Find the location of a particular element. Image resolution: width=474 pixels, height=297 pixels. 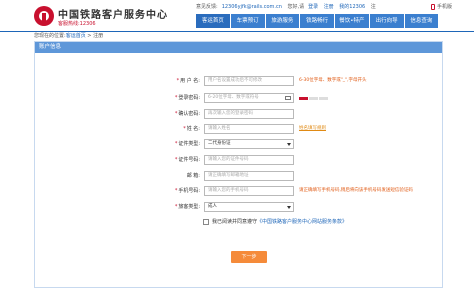

keyboard-icon is located at coordinates (288, 98).